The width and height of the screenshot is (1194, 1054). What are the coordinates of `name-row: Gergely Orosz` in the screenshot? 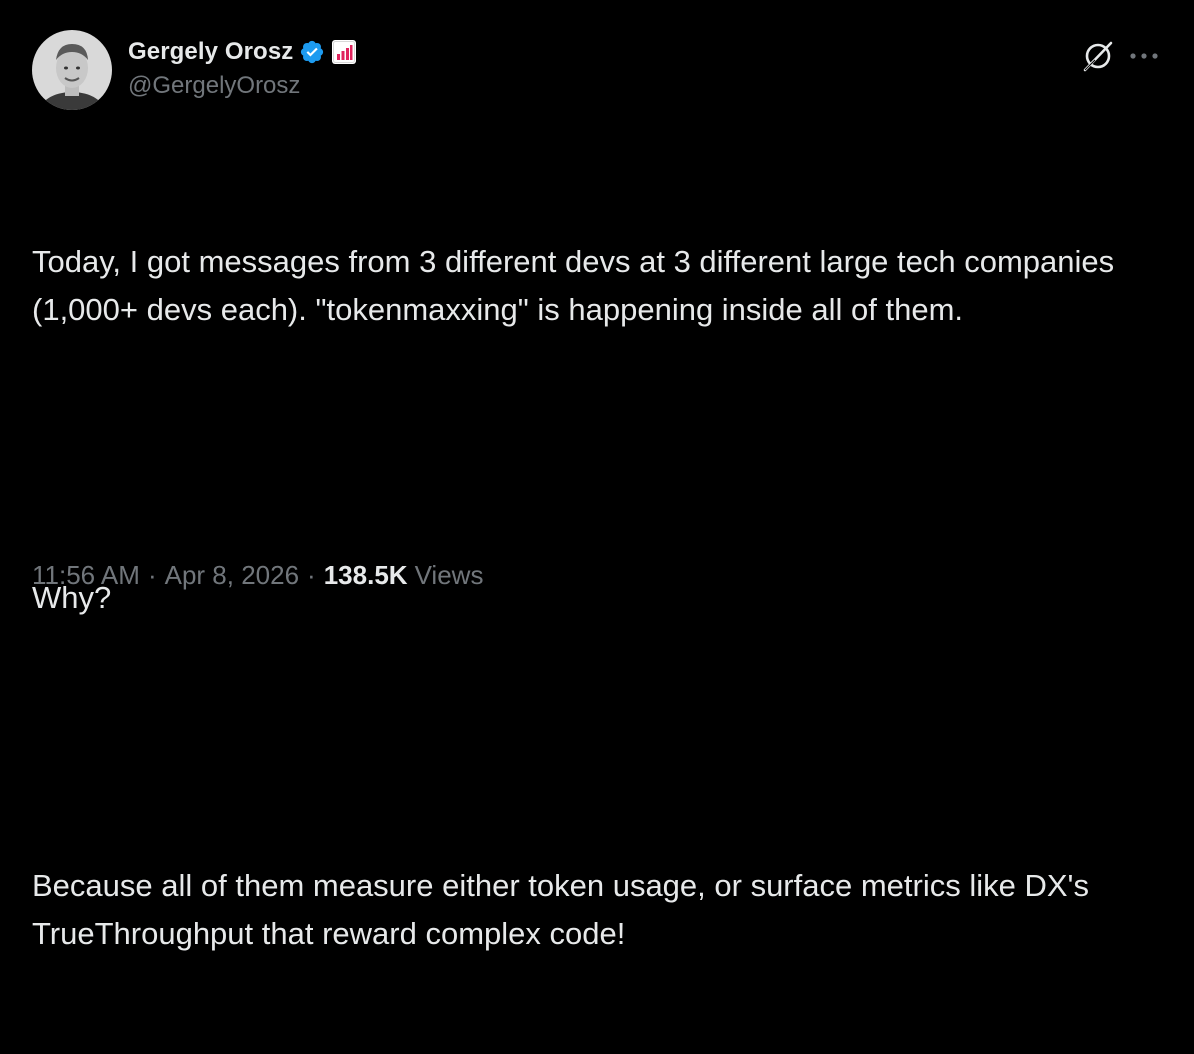 It's located at (242, 52).